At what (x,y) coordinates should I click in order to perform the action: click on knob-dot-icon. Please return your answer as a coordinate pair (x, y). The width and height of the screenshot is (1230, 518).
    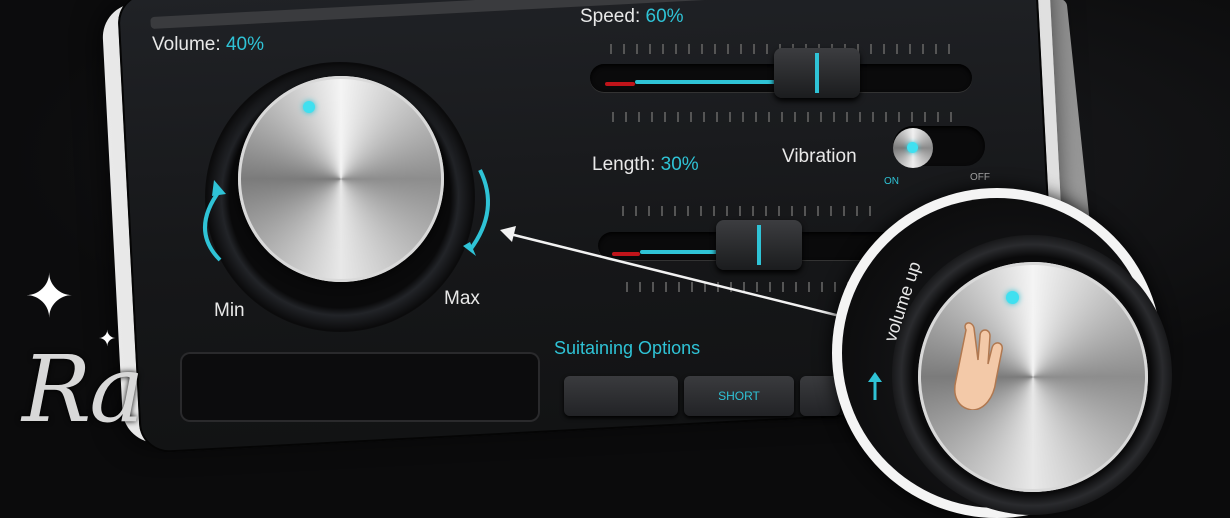
    Looking at the image, I should click on (309, 107).